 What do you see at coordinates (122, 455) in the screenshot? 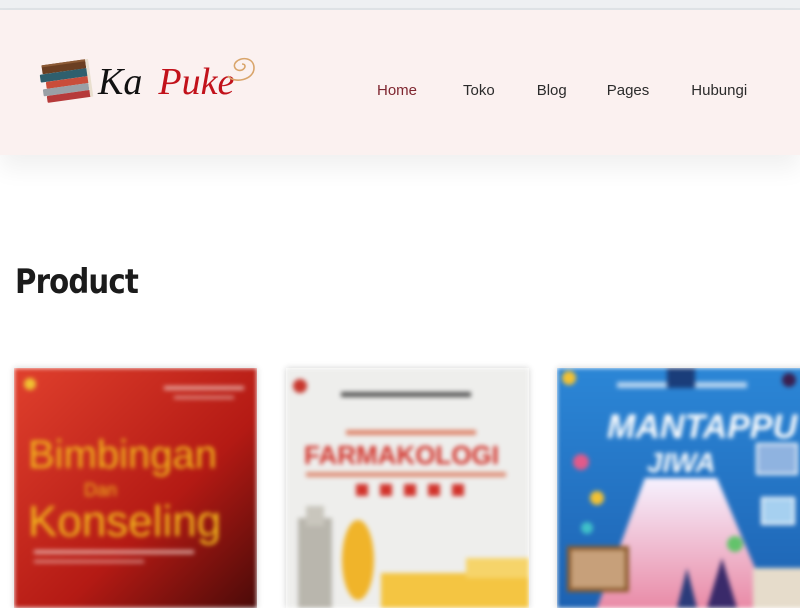
I see `cover-title-line-1: Bimbingan` at bounding box center [122, 455].